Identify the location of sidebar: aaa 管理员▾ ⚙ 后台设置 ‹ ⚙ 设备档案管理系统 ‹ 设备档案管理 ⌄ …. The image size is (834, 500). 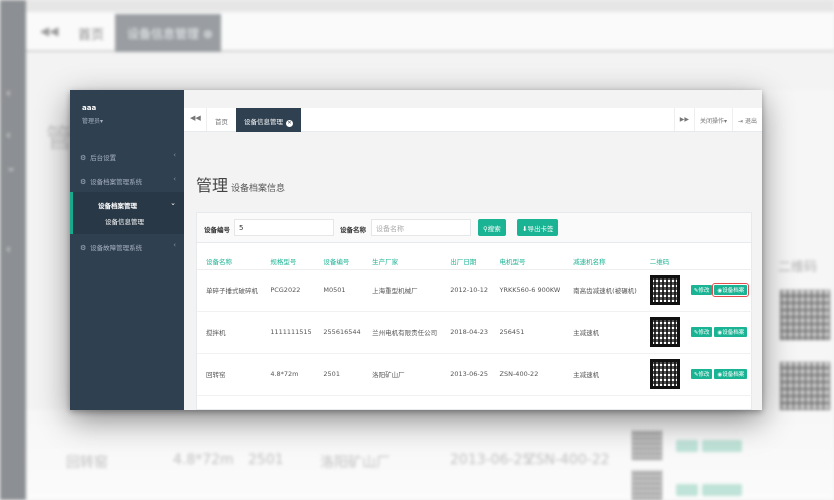
(127, 250).